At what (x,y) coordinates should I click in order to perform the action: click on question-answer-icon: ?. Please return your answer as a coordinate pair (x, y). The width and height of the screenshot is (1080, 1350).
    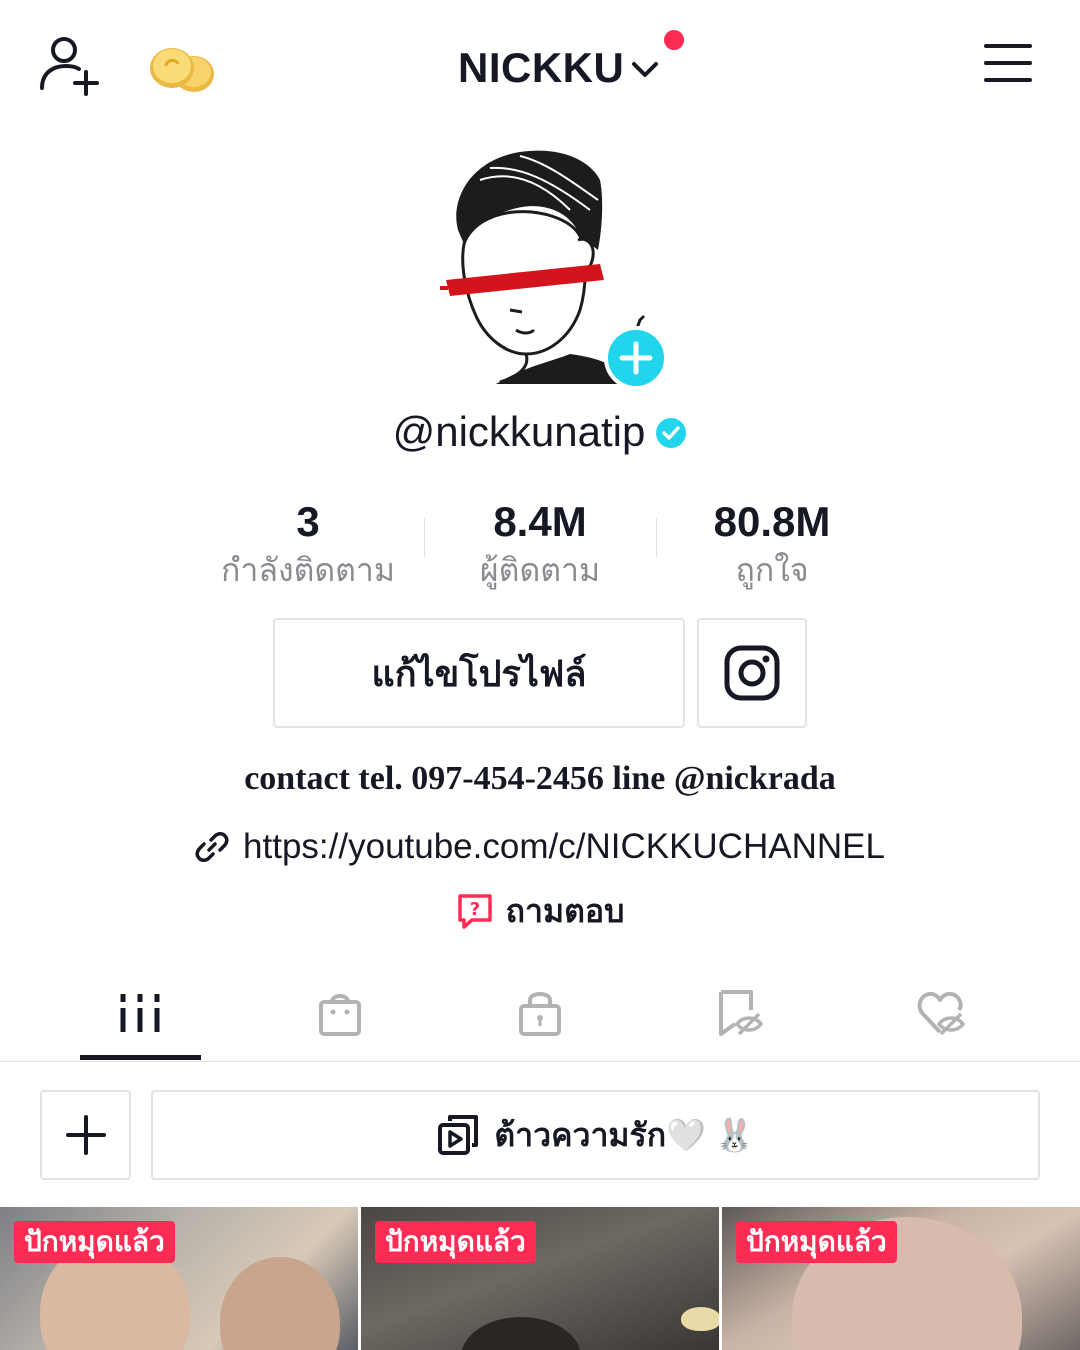
    Looking at the image, I should click on (474, 911).